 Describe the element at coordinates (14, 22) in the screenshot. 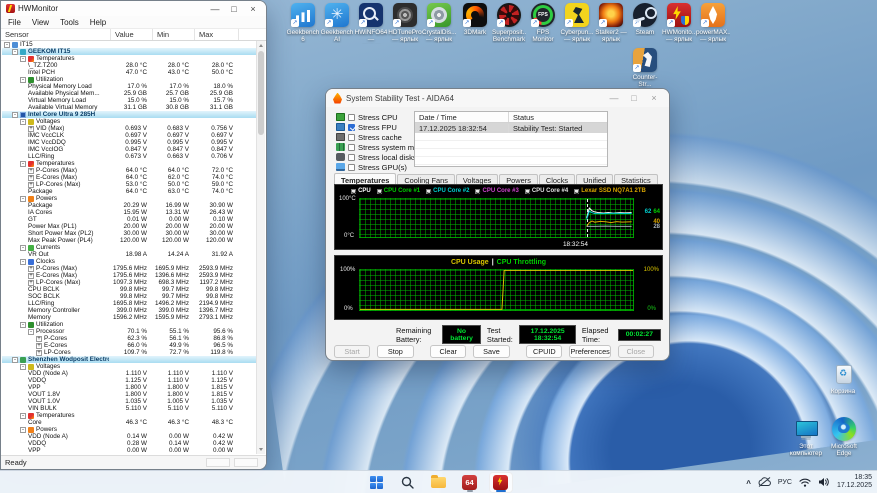

I see `menu-file: File` at that location.